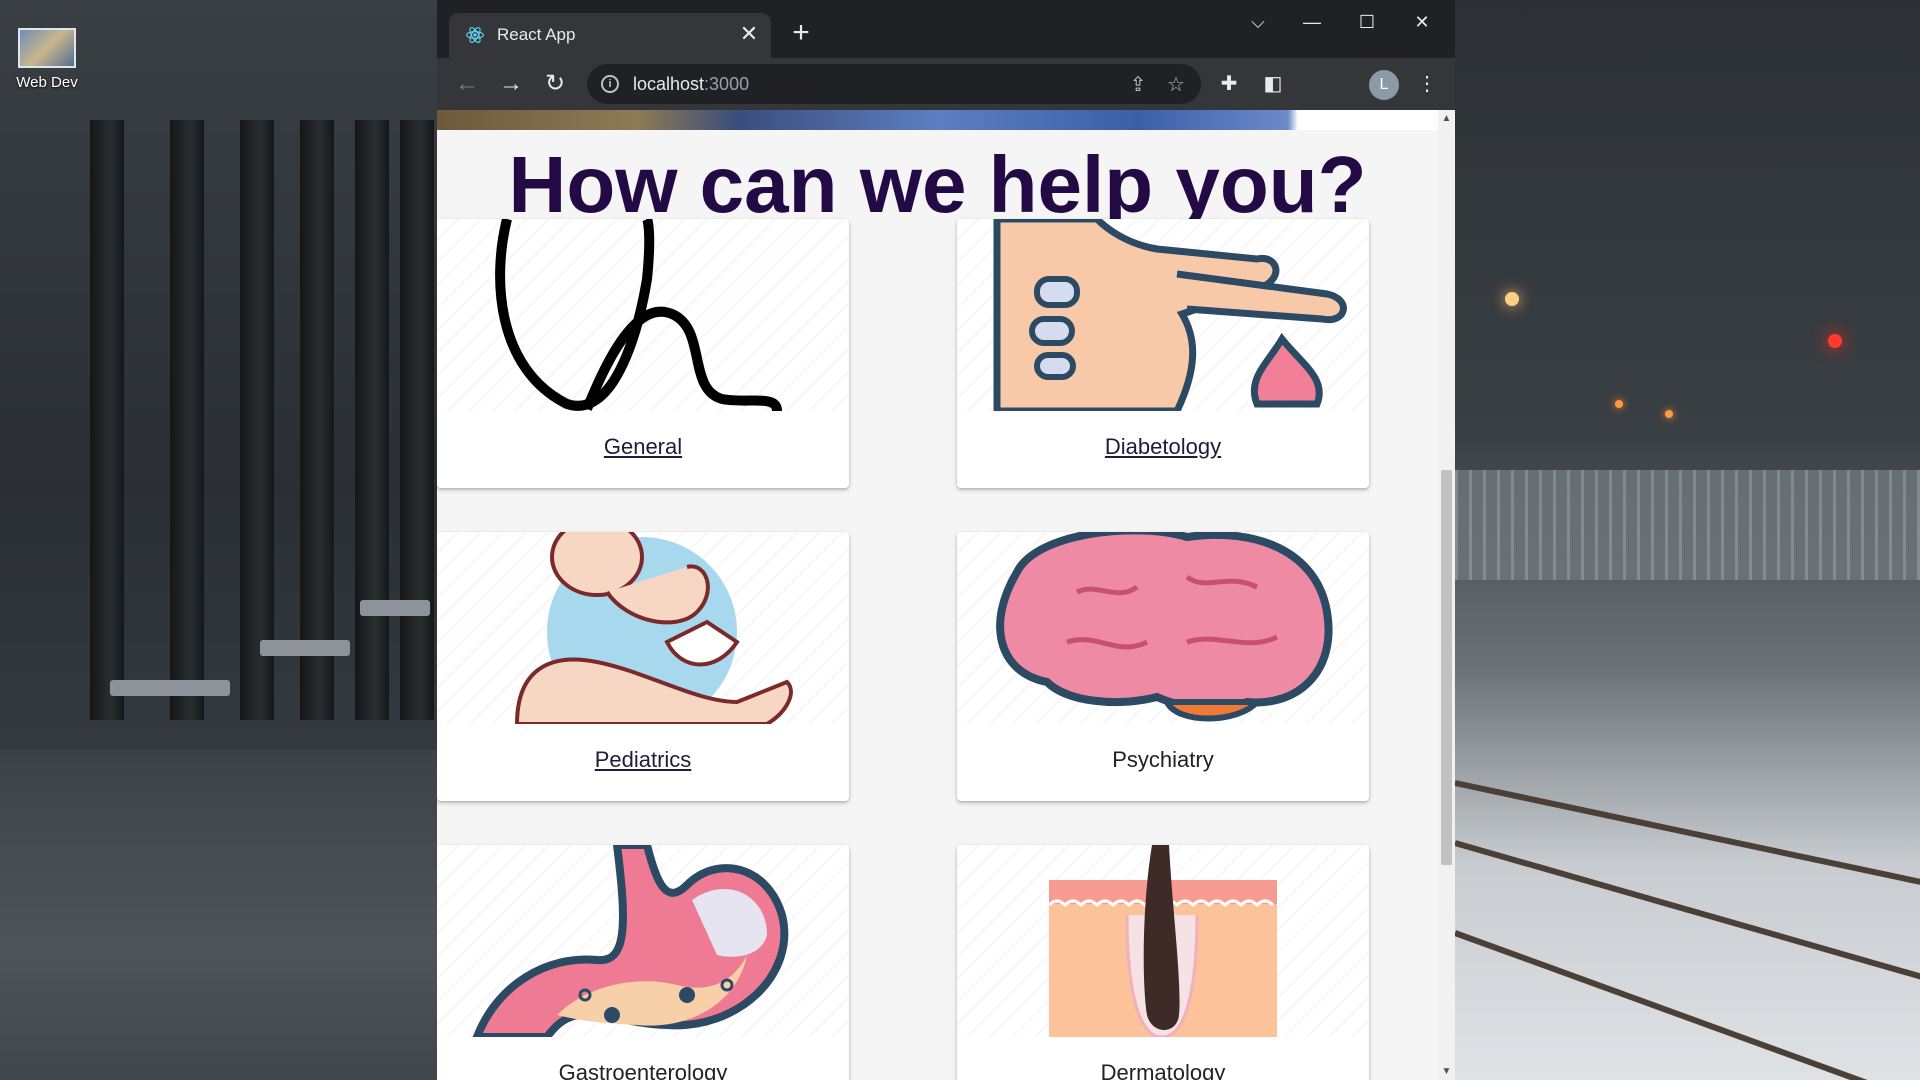 The height and width of the screenshot is (1080, 1920). I want to click on new-tab-button: +, so click(801, 34).